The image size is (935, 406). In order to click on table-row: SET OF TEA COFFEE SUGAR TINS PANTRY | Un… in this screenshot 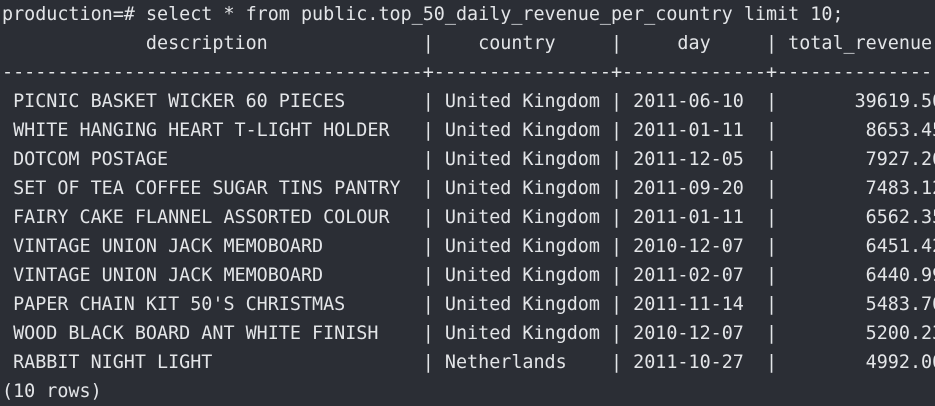, I will do `click(467, 188)`.